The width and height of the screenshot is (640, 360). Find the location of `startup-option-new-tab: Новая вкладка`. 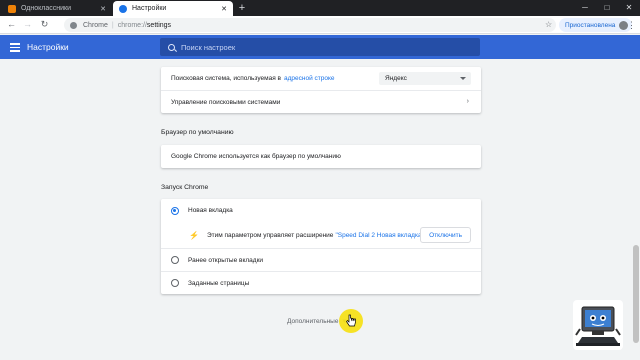

startup-option-new-tab: Новая вкладка is located at coordinates (321, 210).